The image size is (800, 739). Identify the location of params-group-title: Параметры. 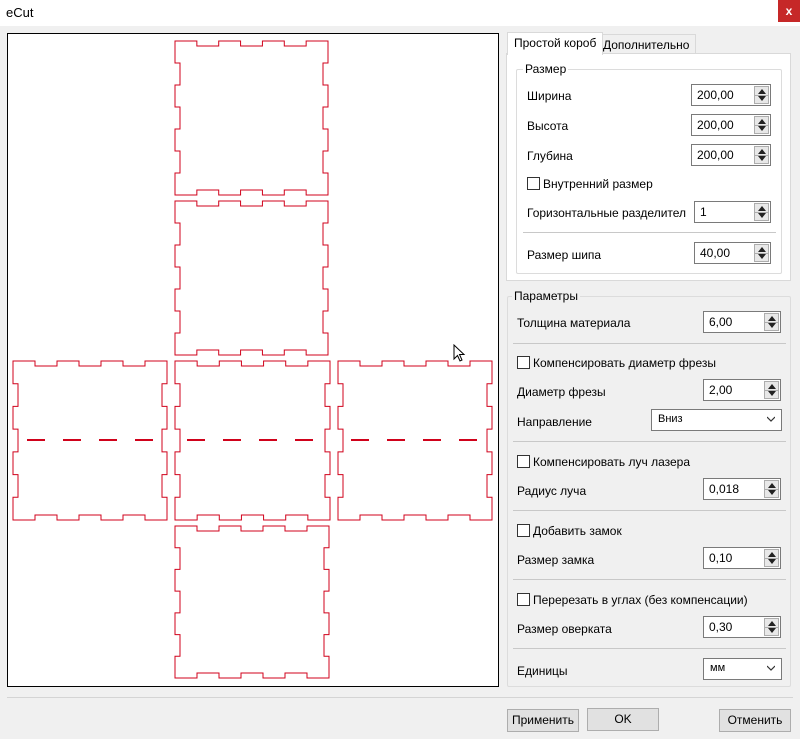
(546, 296).